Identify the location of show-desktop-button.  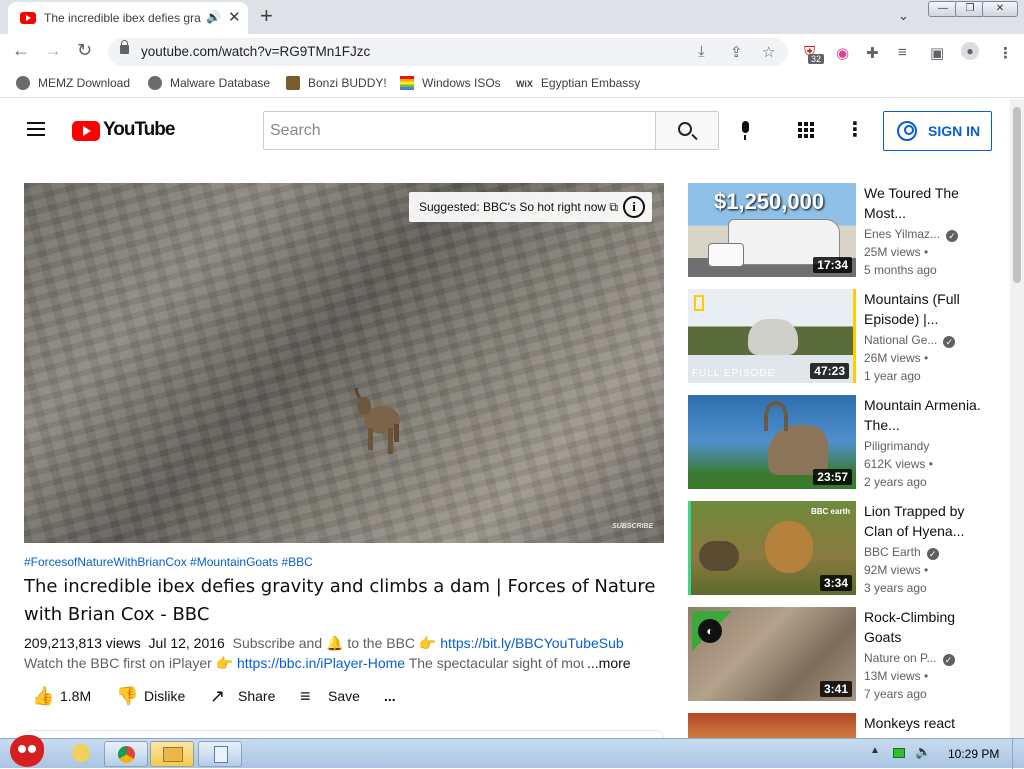
(1018, 754).